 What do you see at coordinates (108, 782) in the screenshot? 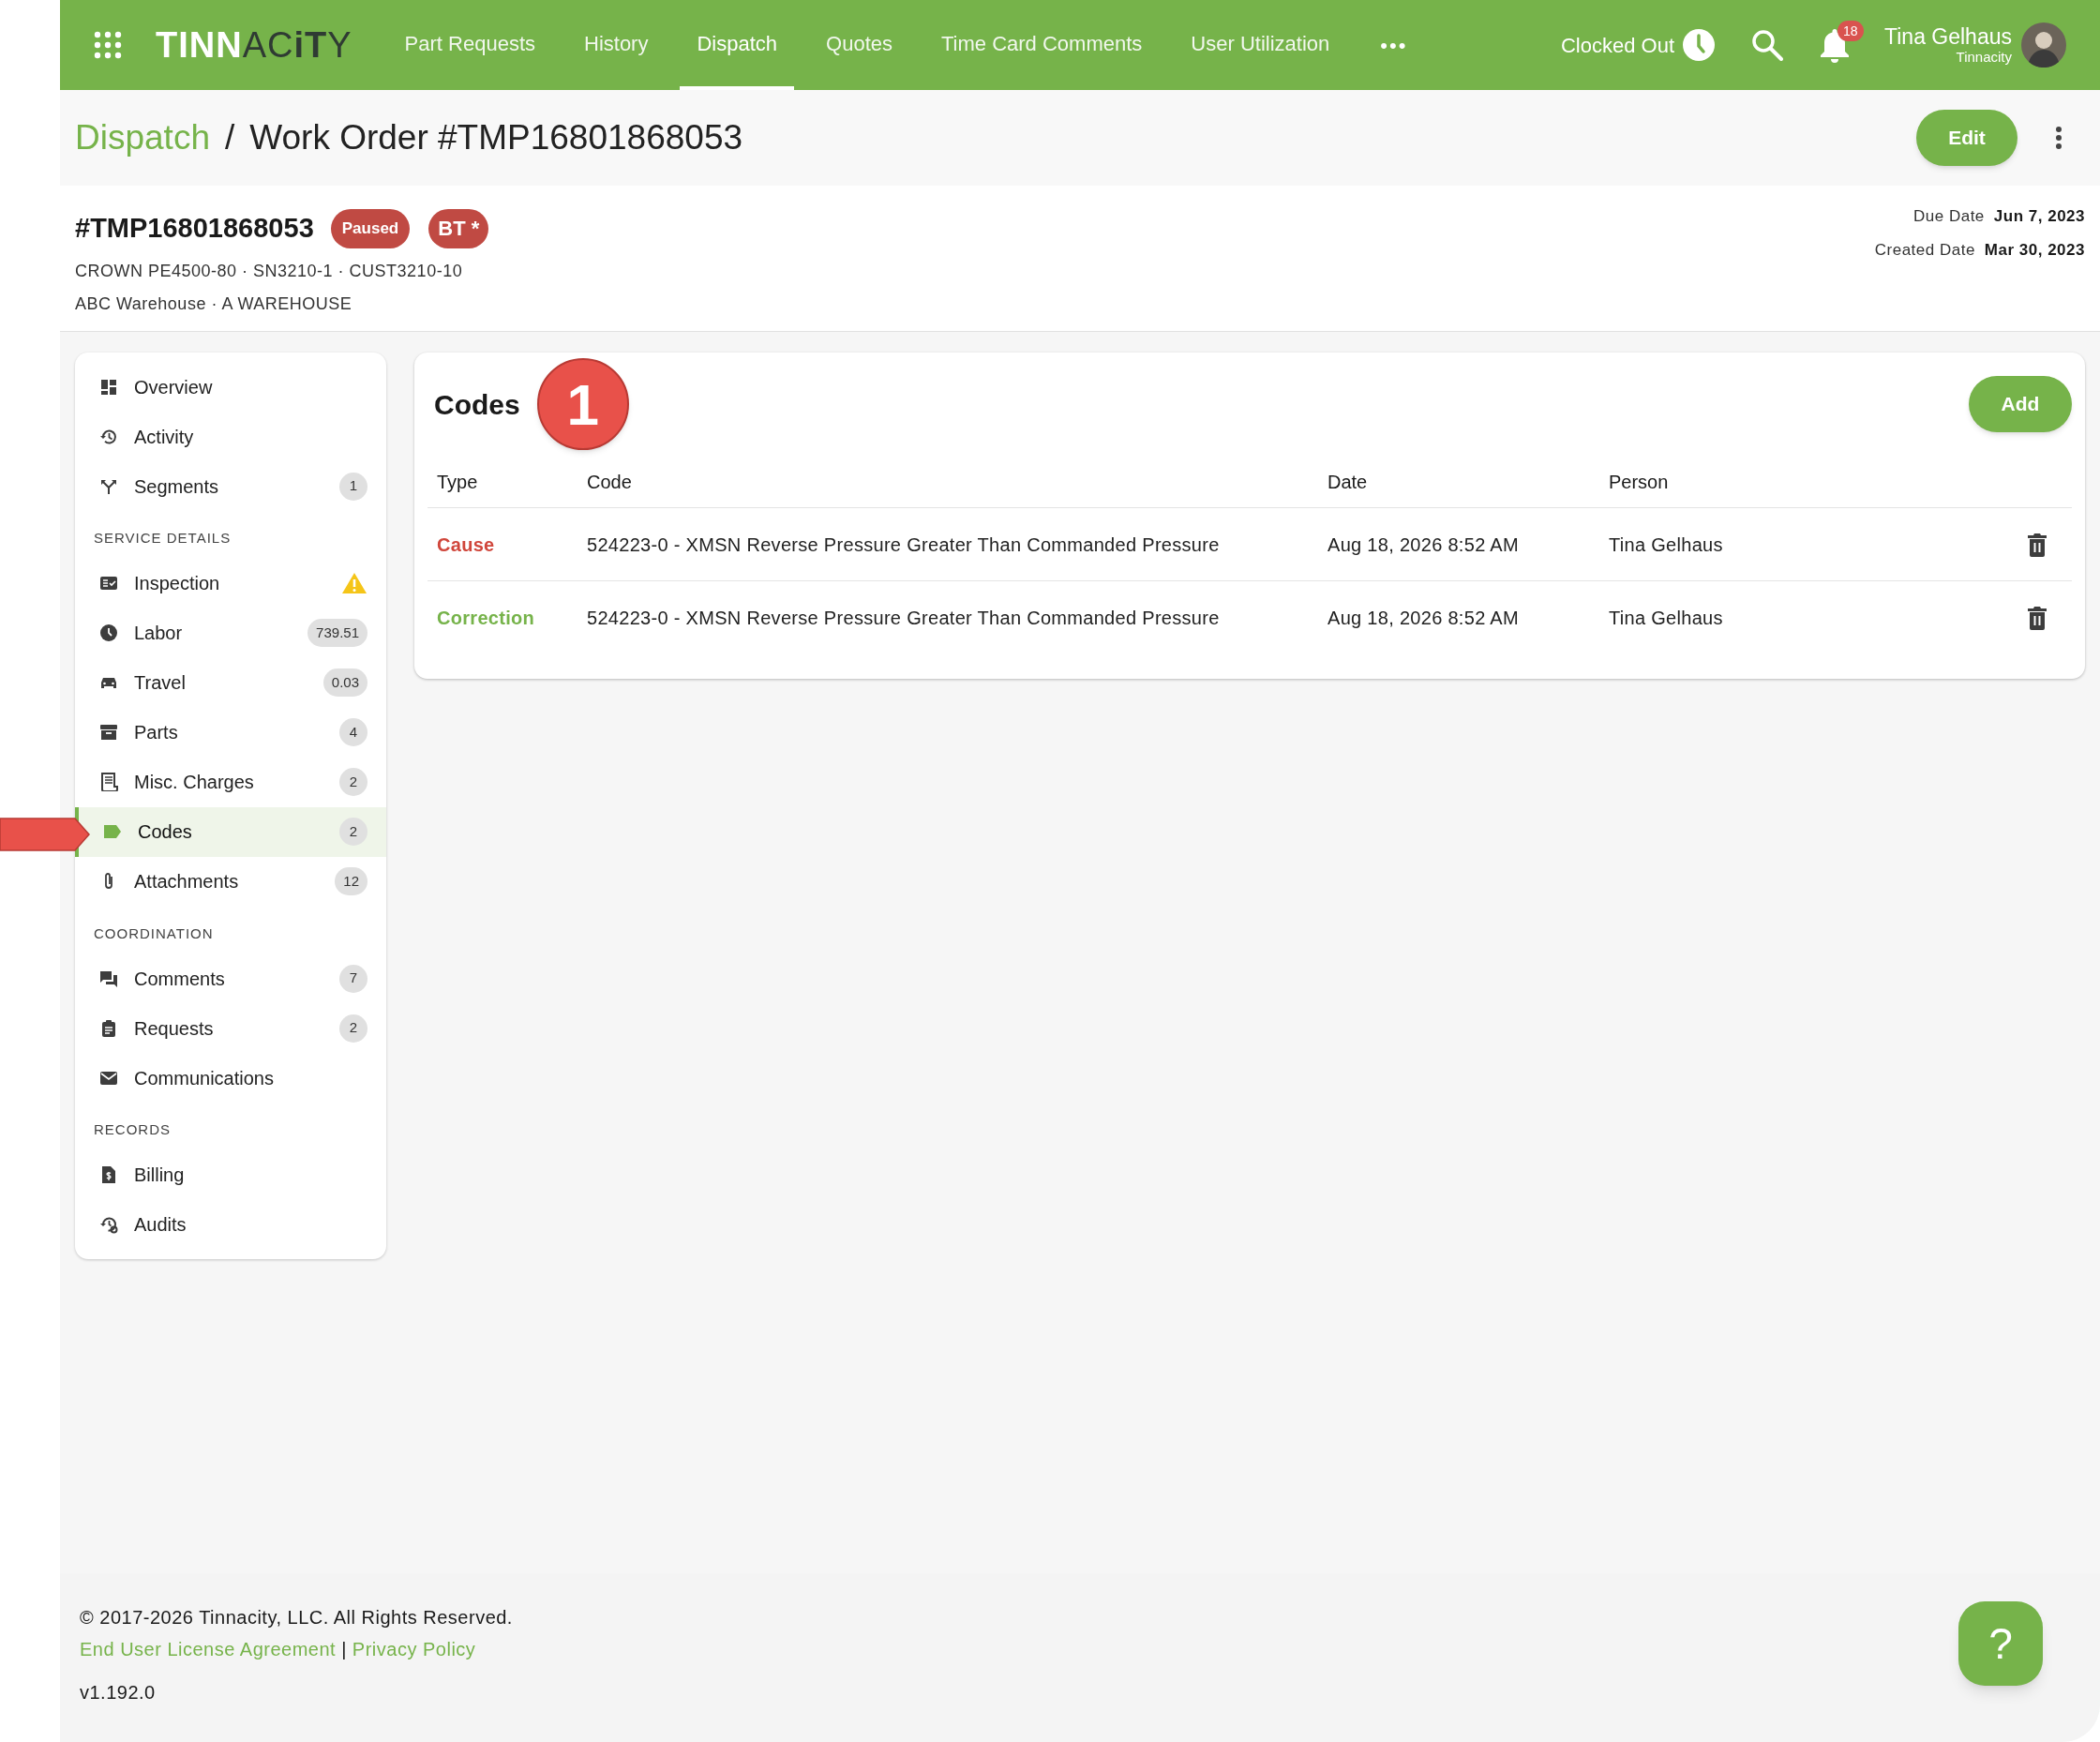
I see `receipt-icon` at bounding box center [108, 782].